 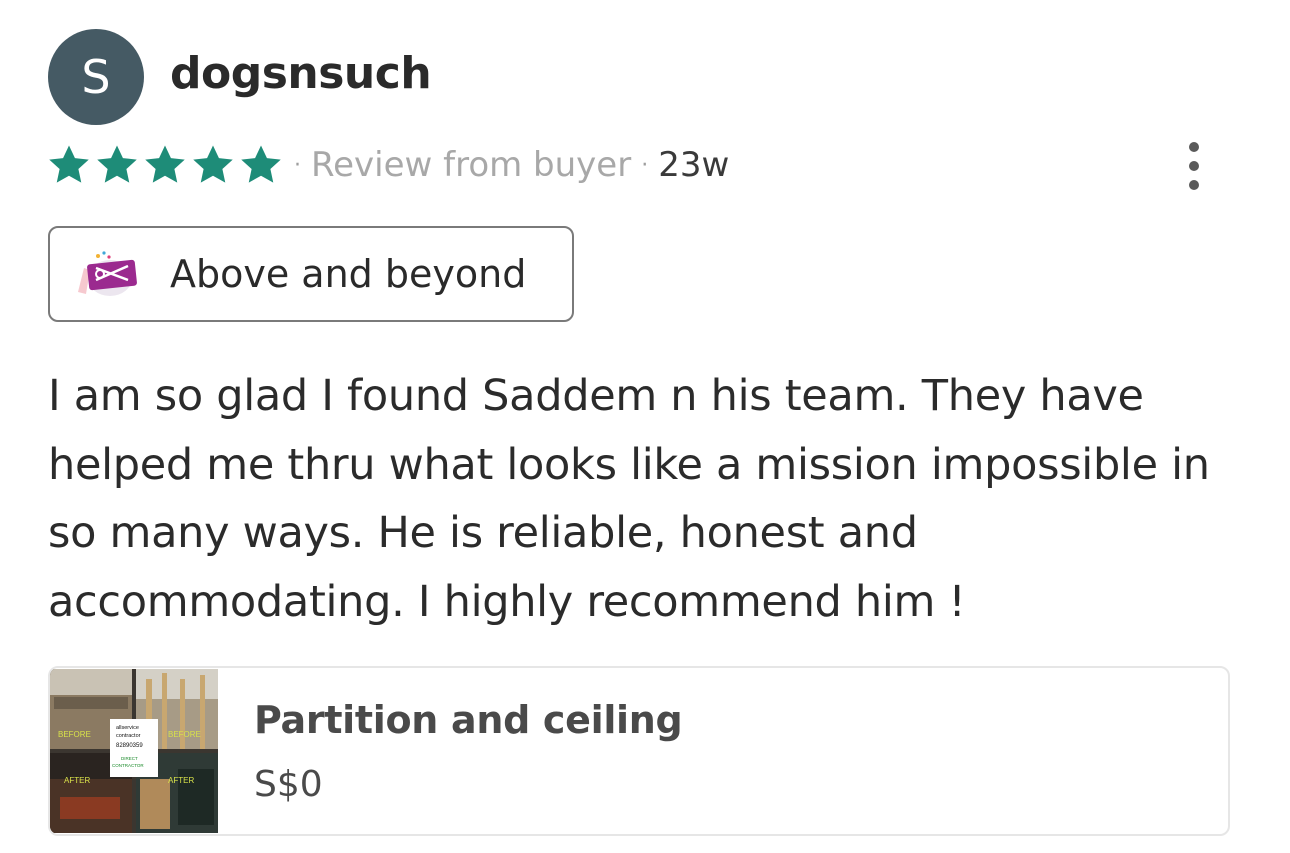 What do you see at coordinates (468, 719) in the screenshot?
I see `item-title: Partition and ceiling` at bounding box center [468, 719].